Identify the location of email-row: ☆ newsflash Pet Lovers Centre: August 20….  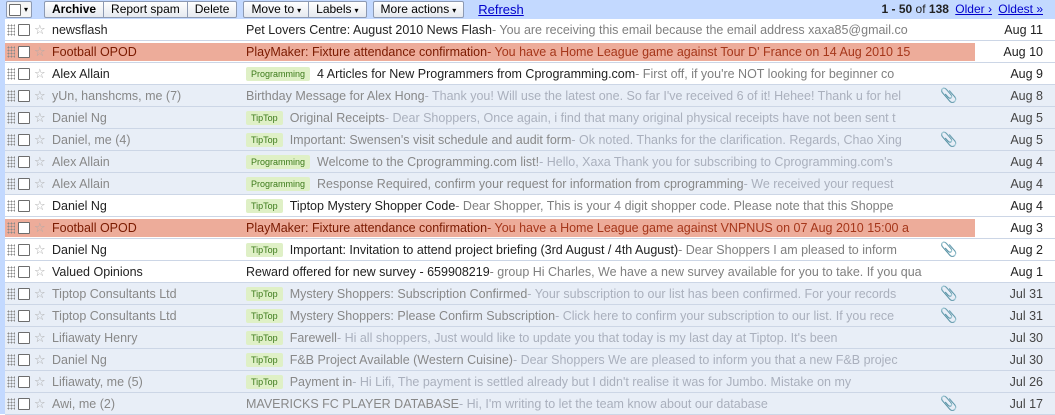
(530, 30).